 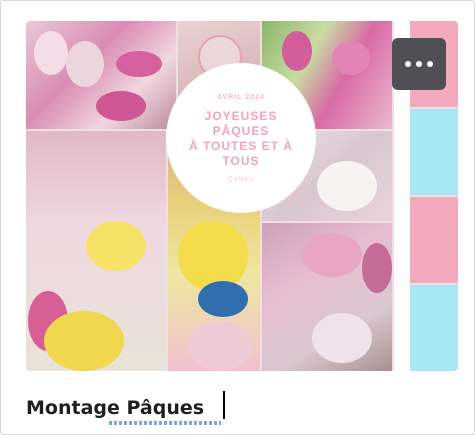 What do you see at coordinates (327, 297) in the screenshot?
I see `photo-gingham-bow` at bounding box center [327, 297].